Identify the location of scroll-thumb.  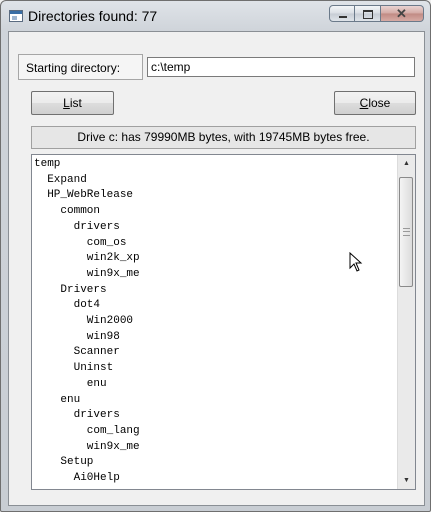
(406, 232).